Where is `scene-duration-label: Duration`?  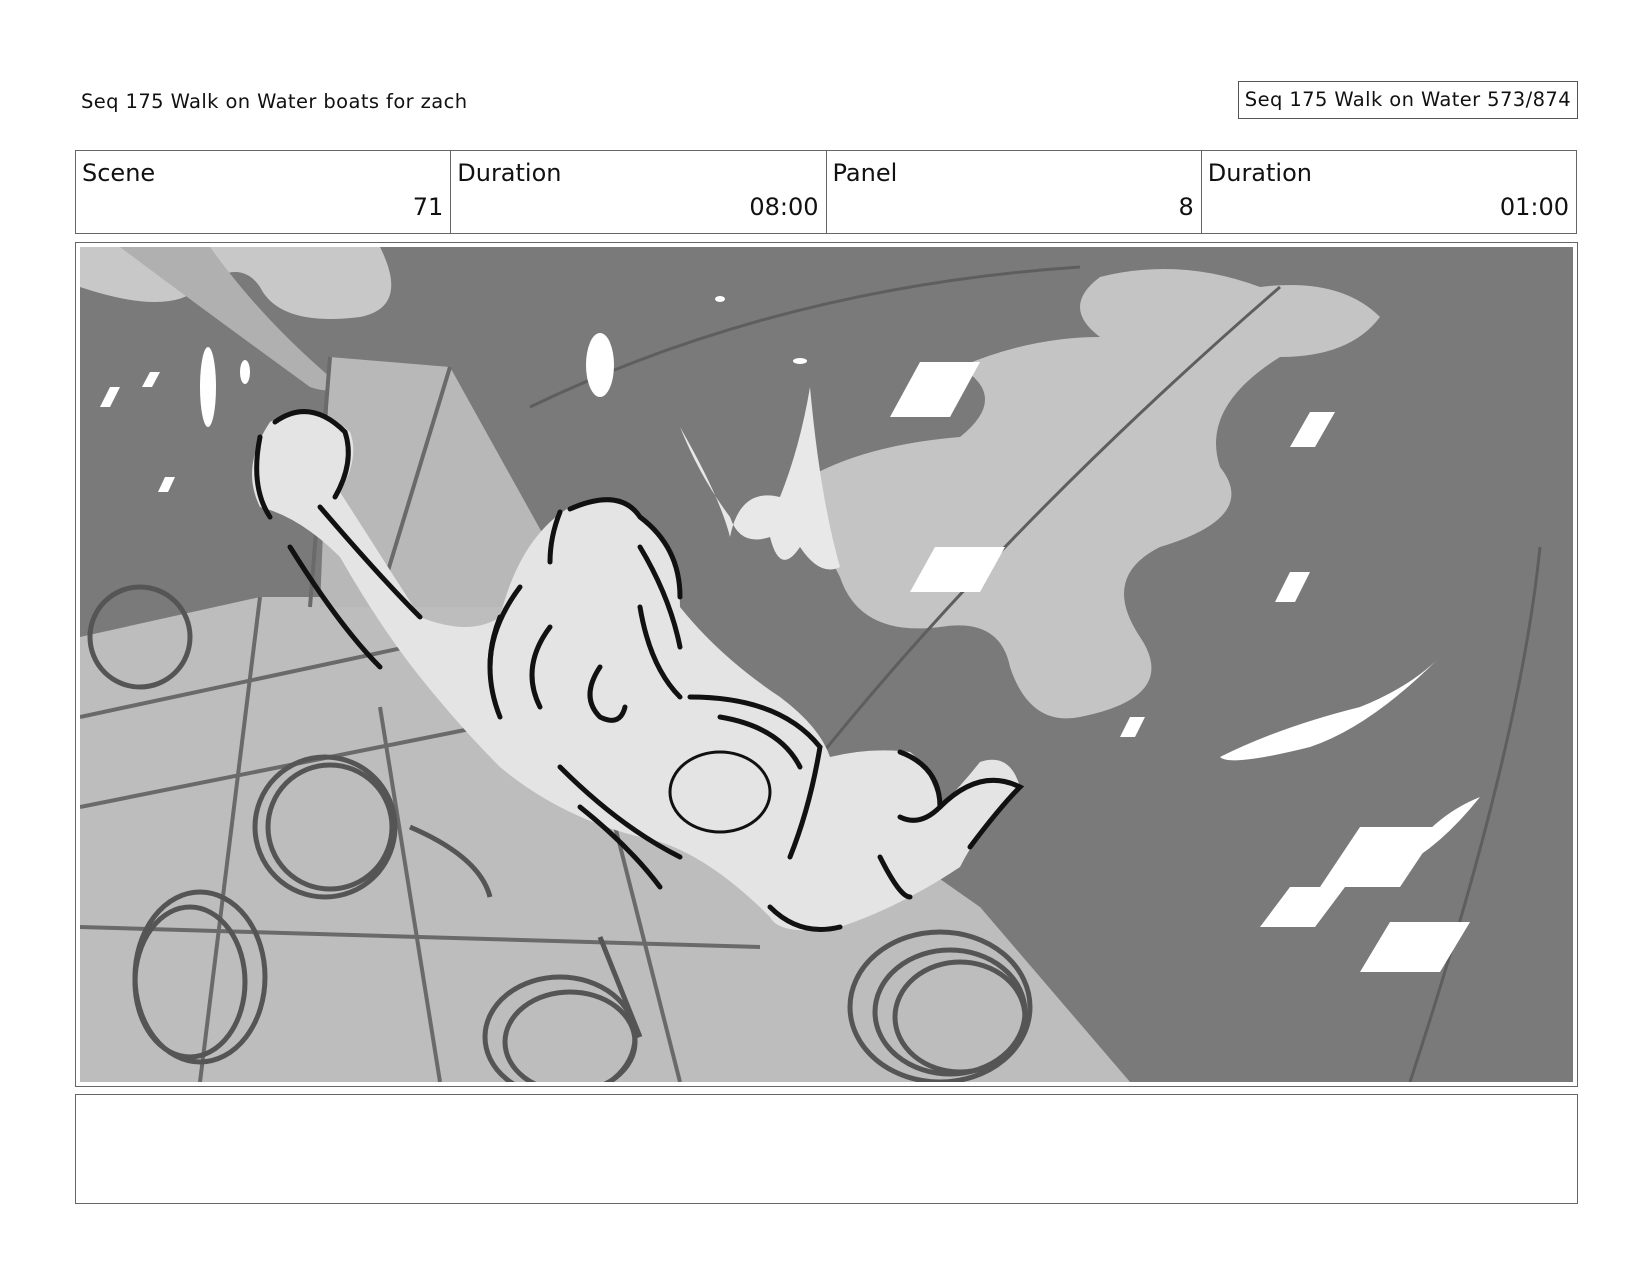 scene-duration-label: Duration is located at coordinates (509, 173).